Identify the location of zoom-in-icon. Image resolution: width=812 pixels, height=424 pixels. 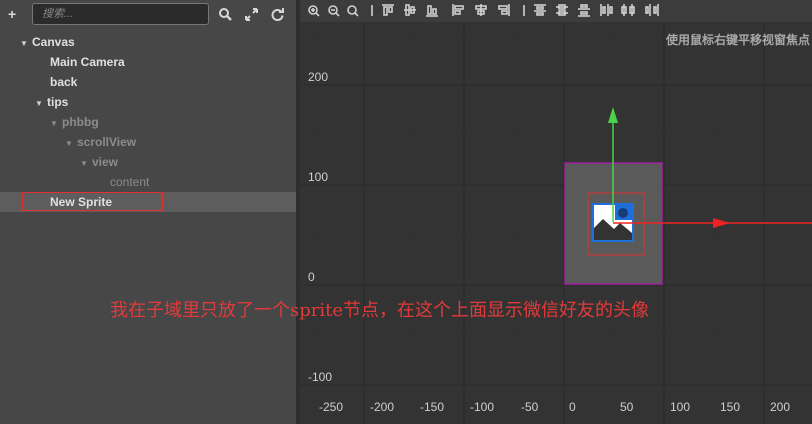
(314, 11).